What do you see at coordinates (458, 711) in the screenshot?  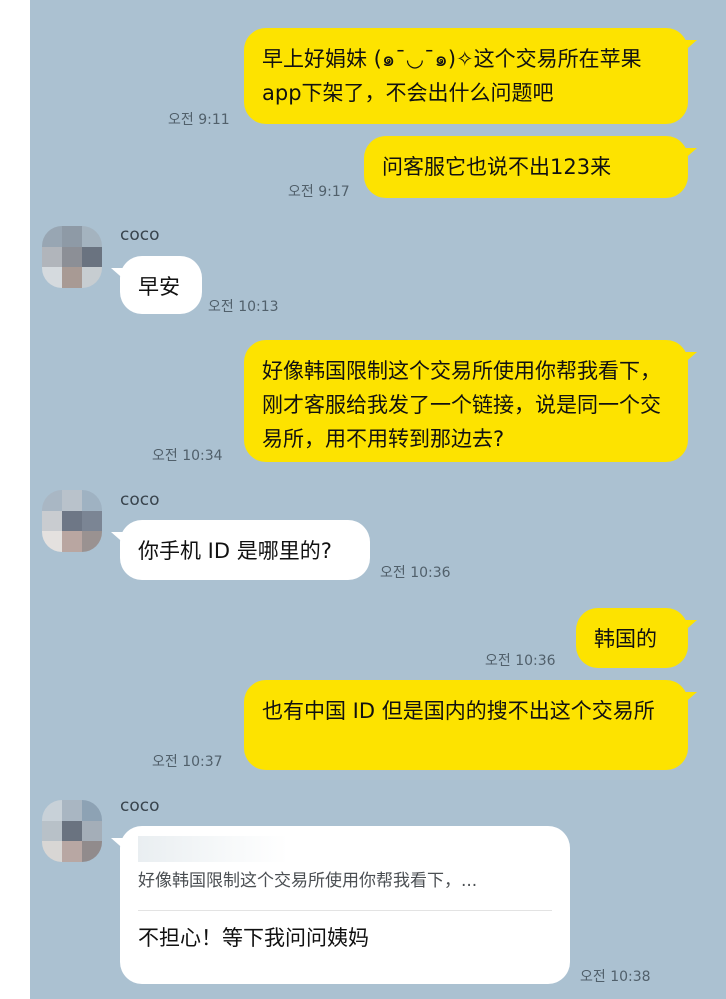 I see `message-text: 也有中国 ID 但是国内的搜不出这个交易所` at bounding box center [458, 711].